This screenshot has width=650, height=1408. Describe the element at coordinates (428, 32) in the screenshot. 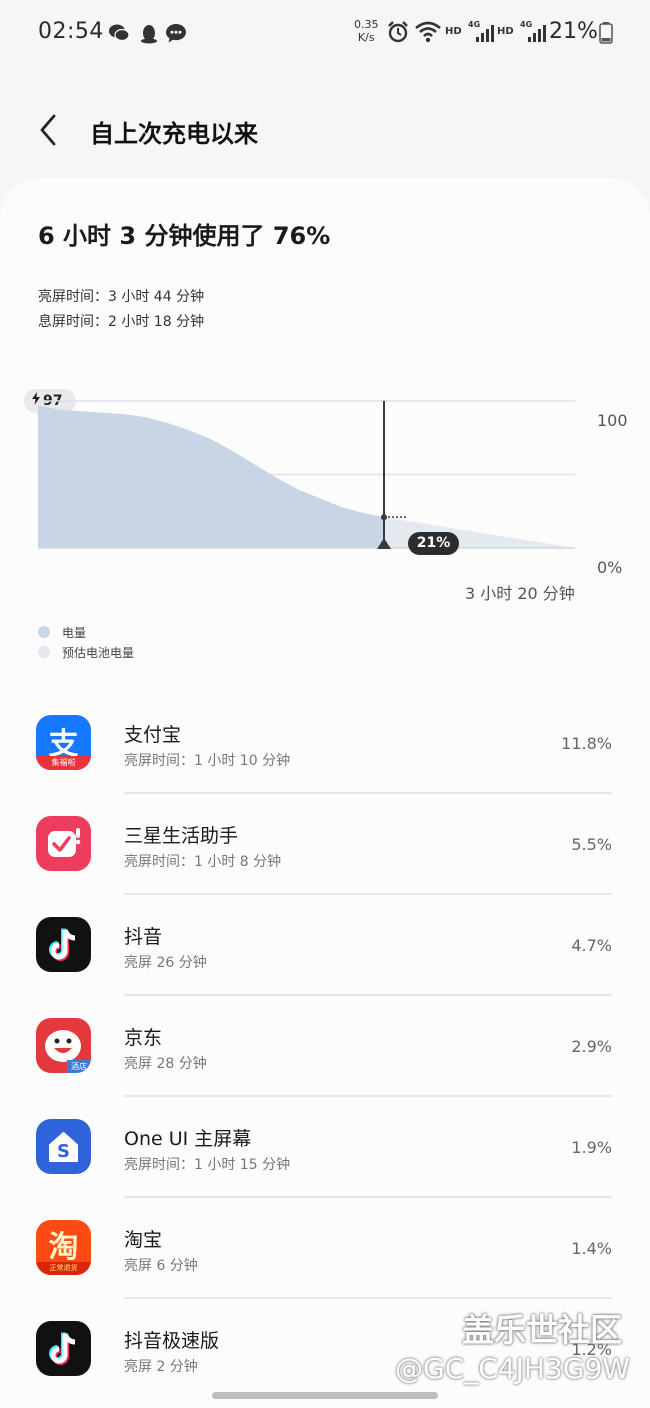

I see `wifi-icon` at that location.